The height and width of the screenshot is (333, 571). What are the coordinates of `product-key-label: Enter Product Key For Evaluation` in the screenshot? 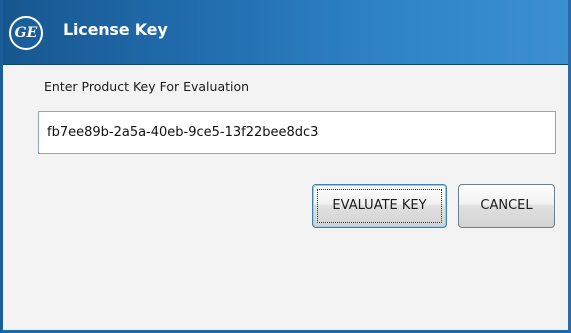 It's located at (147, 86).